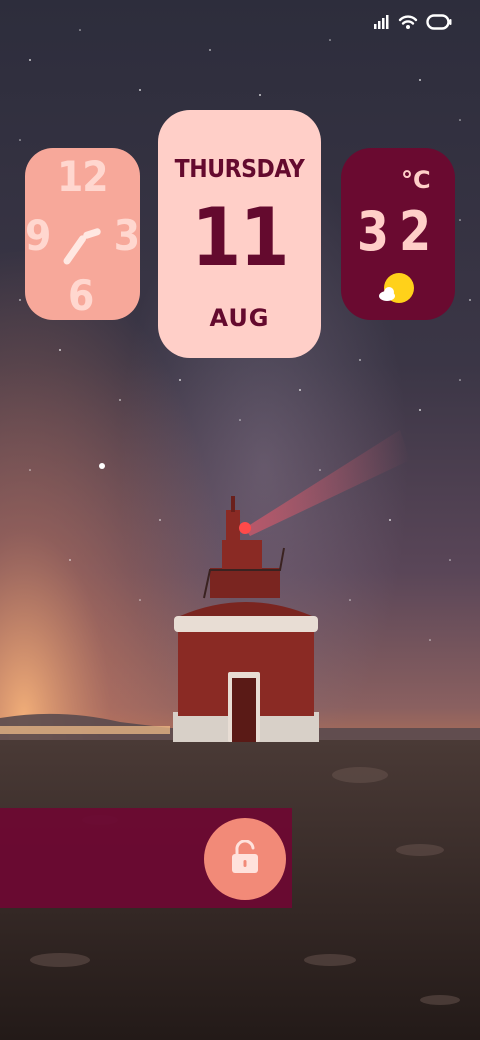 The height and width of the screenshot is (1040, 480). What do you see at coordinates (382, 22) in the screenshot?
I see `signal-bars-icon` at bounding box center [382, 22].